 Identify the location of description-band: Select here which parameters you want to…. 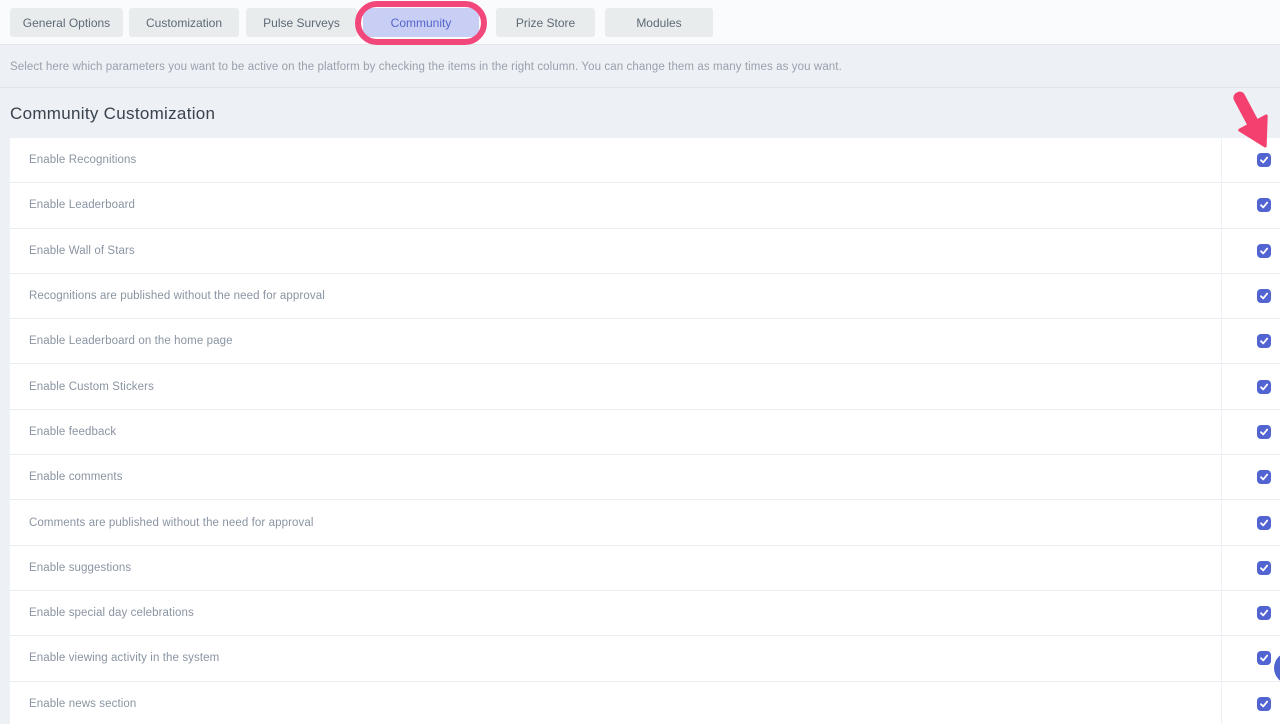
(640, 67).